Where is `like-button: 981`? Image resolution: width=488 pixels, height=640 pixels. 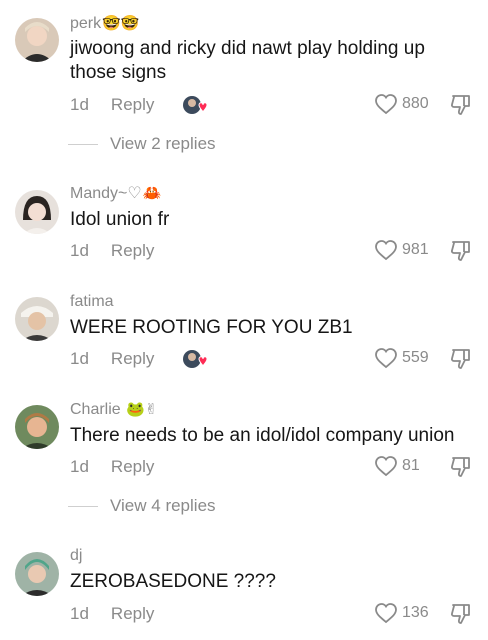
like-button: 981 is located at coordinates (401, 250).